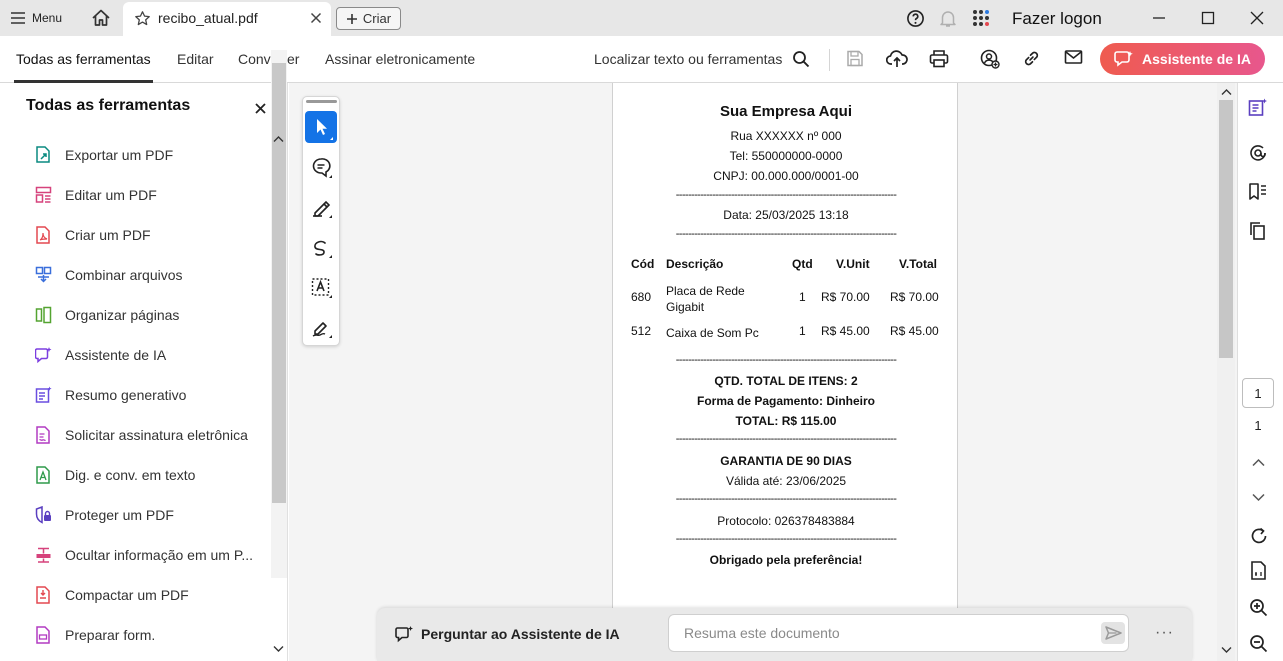  What do you see at coordinates (1226, 229) in the screenshot?
I see `document-scrollbar-thumb` at bounding box center [1226, 229].